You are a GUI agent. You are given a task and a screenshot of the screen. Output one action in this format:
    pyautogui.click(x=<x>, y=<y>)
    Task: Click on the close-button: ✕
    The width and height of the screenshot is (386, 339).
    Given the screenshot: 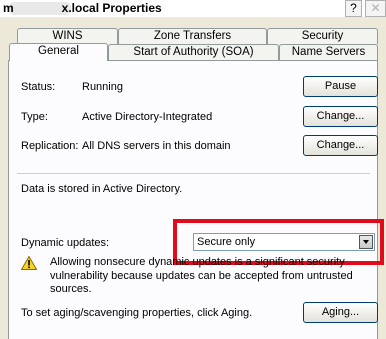 What is the action you would take?
    pyautogui.click(x=375, y=8)
    